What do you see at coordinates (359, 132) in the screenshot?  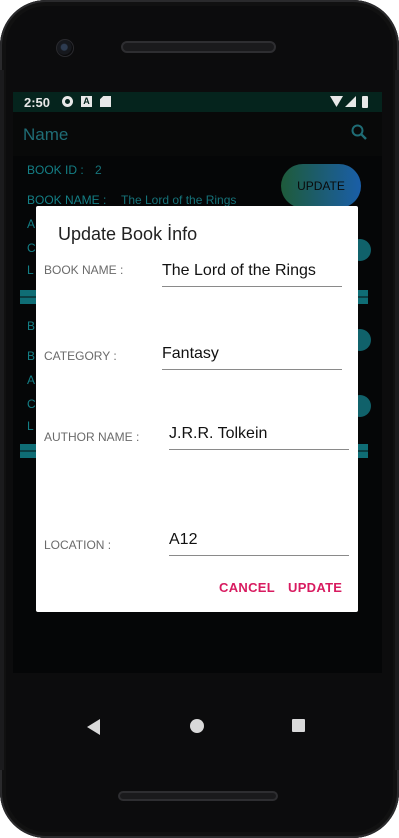 I see `search-icon` at bounding box center [359, 132].